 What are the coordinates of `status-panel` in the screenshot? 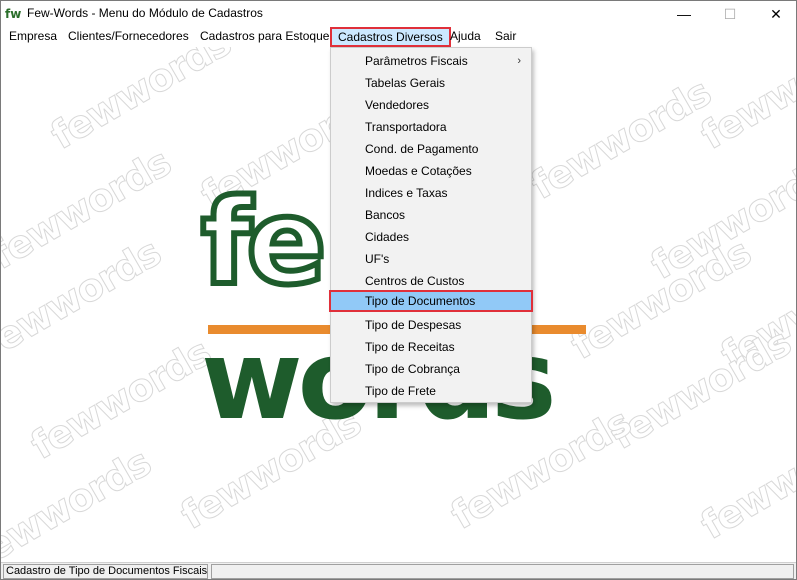 It's located at (502, 571).